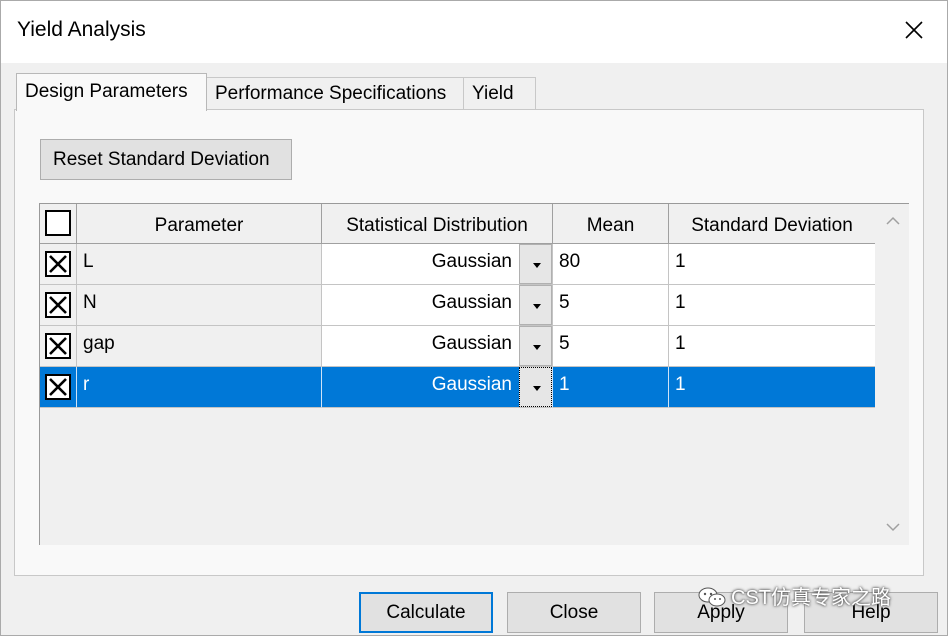 The width and height of the screenshot is (948, 636). What do you see at coordinates (772, 224) in the screenshot?
I see `column-header-standard-deviation: Standard Deviation` at bounding box center [772, 224].